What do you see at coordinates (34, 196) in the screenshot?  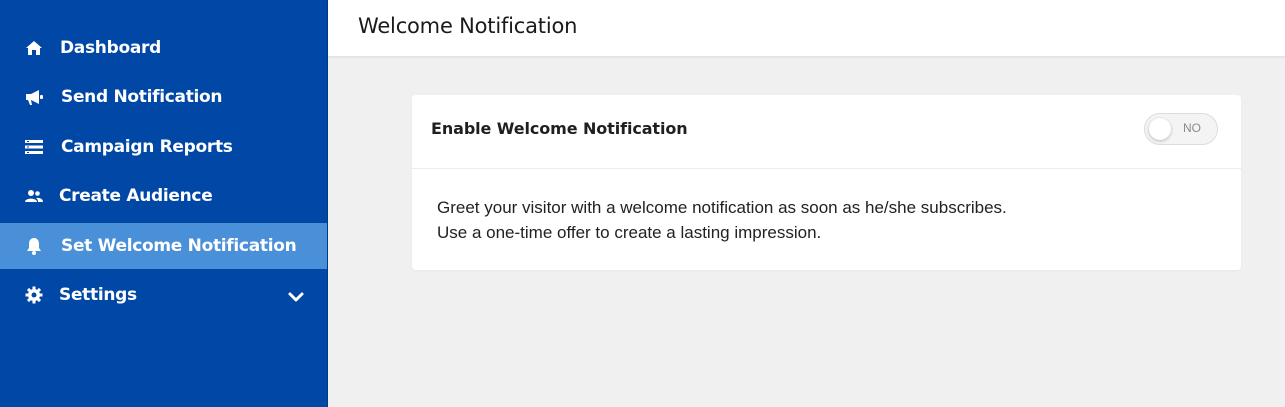 I see `users-icon` at bounding box center [34, 196].